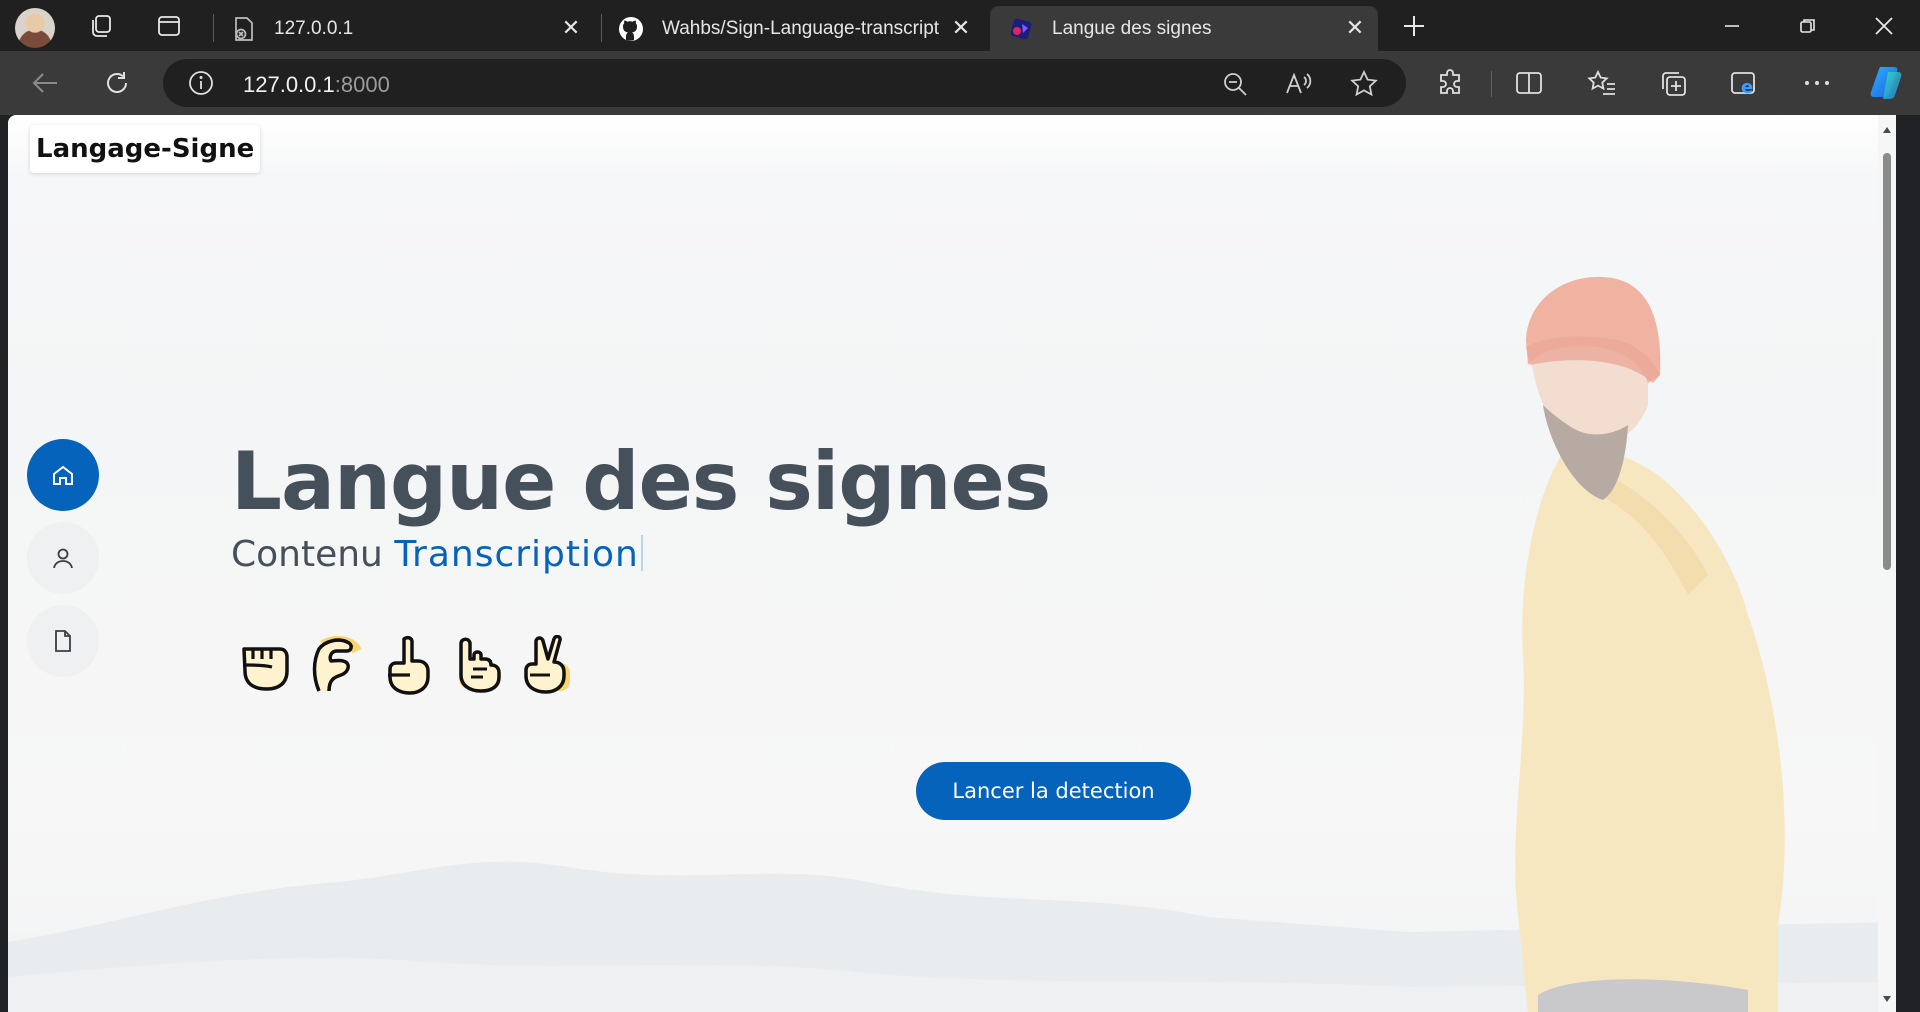 This screenshot has width=1920, height=1012. What do you see at coordinates (1053, 791) in the screenshot?
I see `start-detection-button: Lancer la detection` at bounding box center [1053, 791].